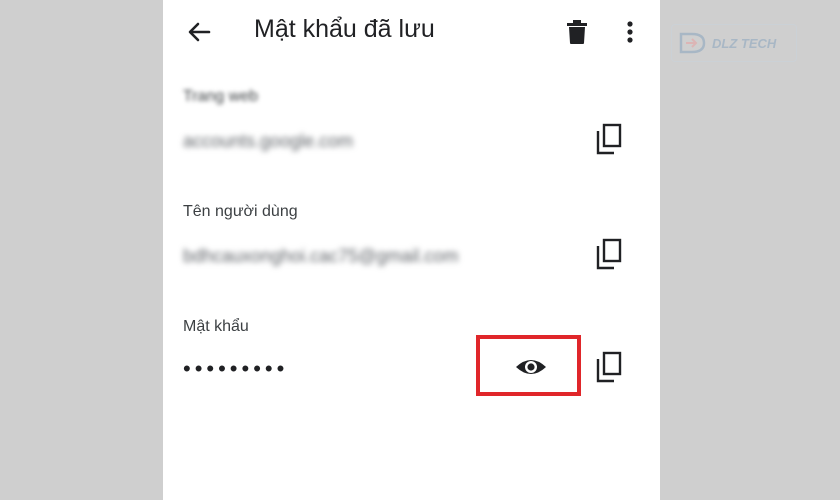 Image resolution: width=840 pixels, height=500 pixels. Describe the element at coordinates (216, 326) in the screenshot. I see `password-label: Mật khẩu` at that location.